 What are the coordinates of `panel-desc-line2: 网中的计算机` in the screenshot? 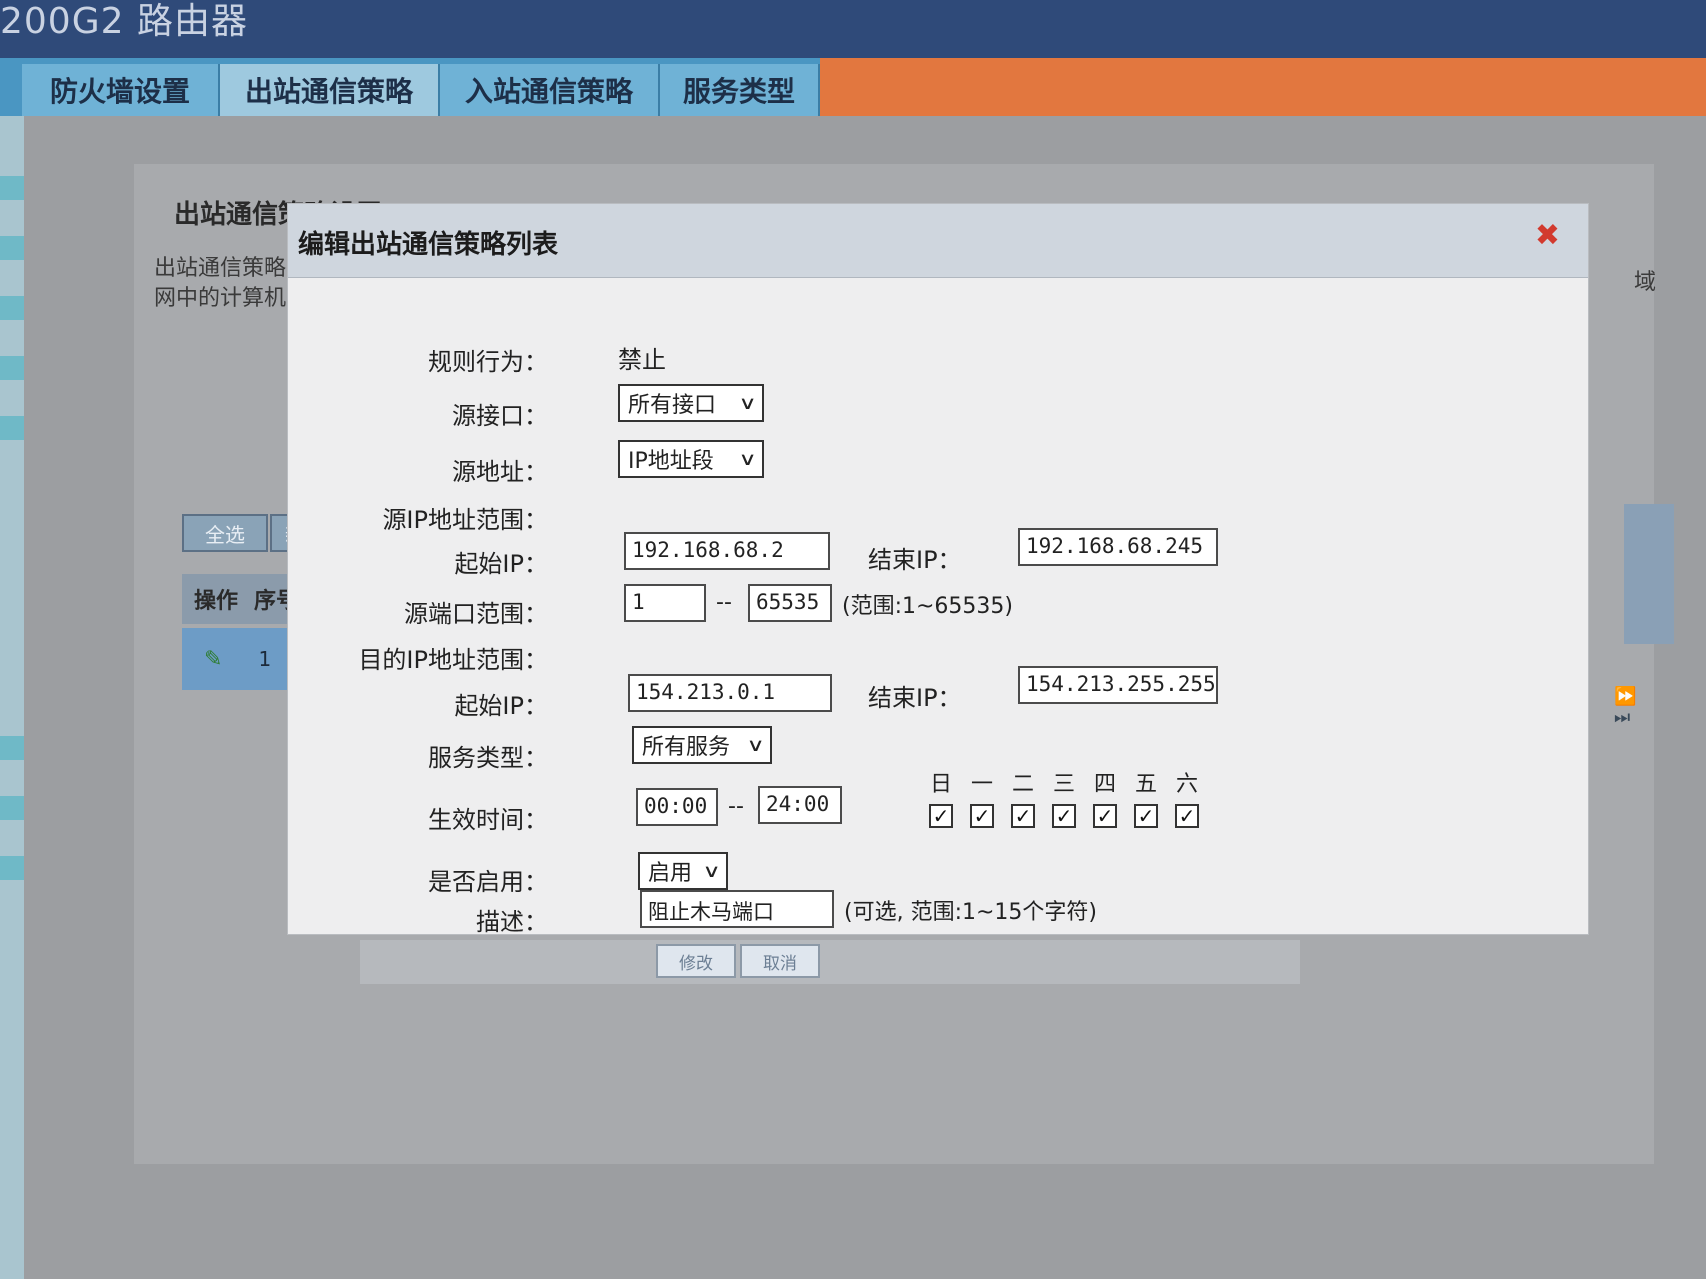 It's located at (220, 298).